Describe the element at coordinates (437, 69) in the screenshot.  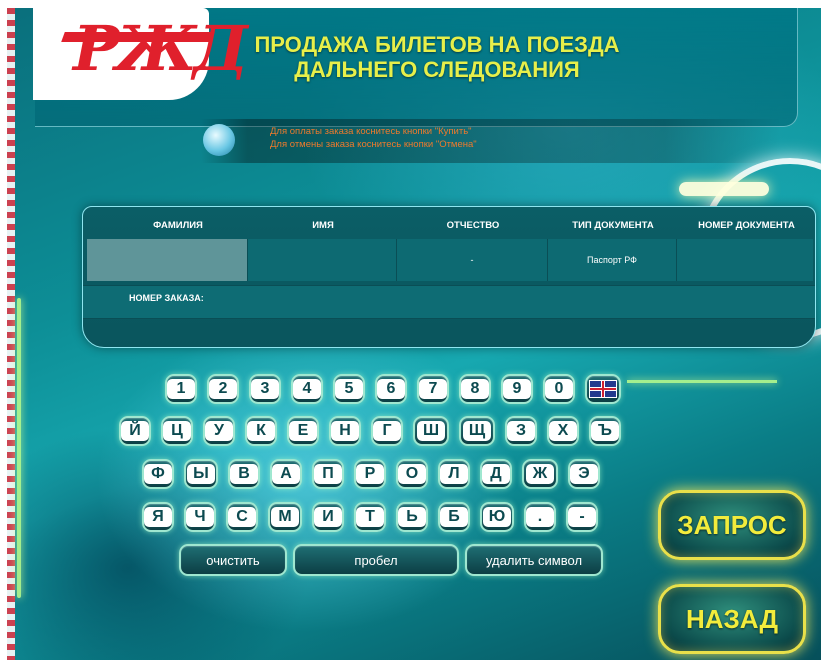
I see `title-line-2: ДАЛЬНЕГО СЛЕДОВАНИЯ` at that location.